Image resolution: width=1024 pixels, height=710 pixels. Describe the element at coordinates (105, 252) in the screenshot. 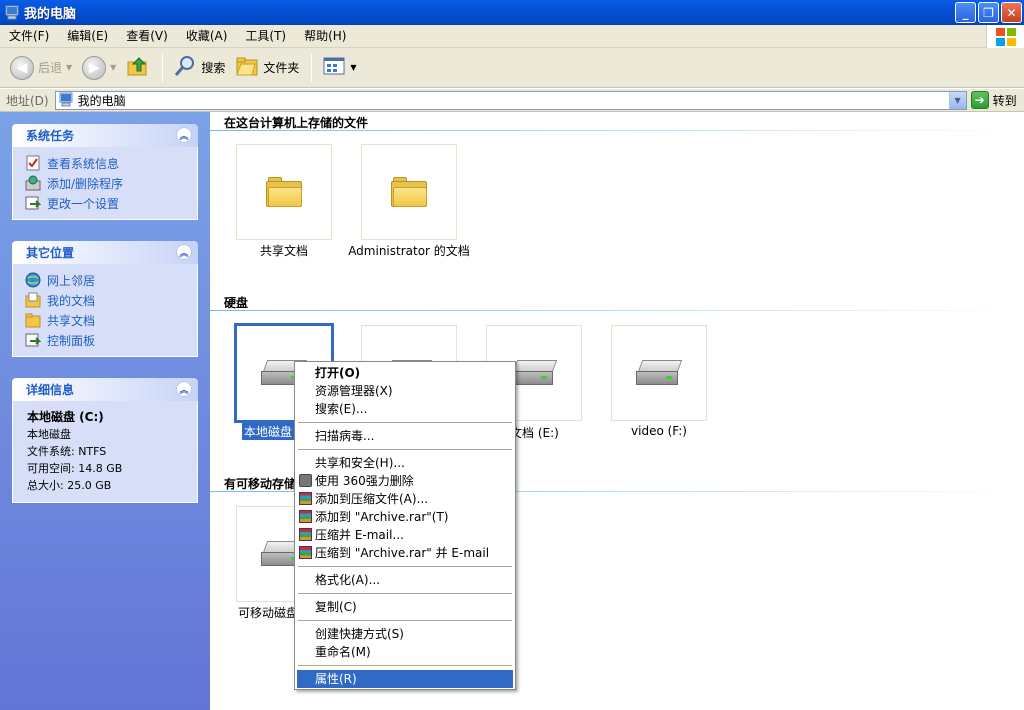

I see `other-places-header: 其它位置 ︽` at that location.